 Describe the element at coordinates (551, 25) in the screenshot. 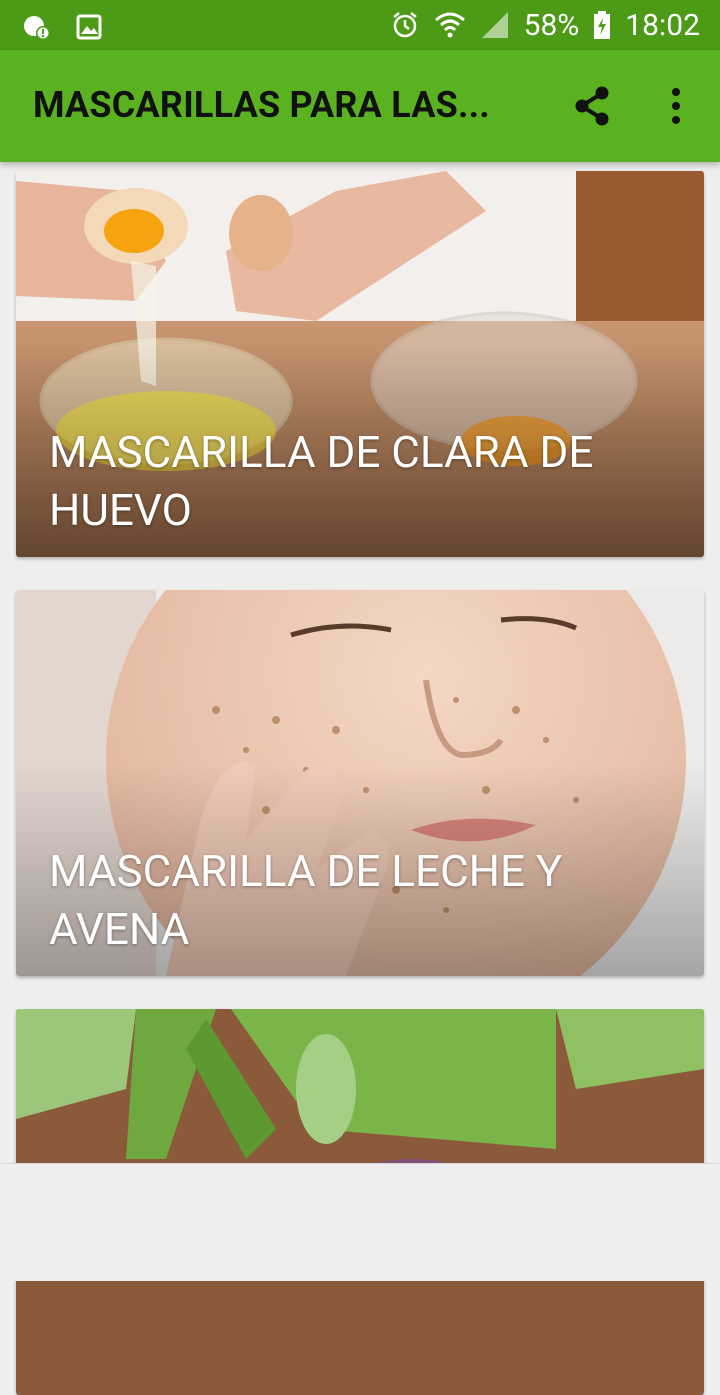

I see `battery-percent: 58%` at that location.